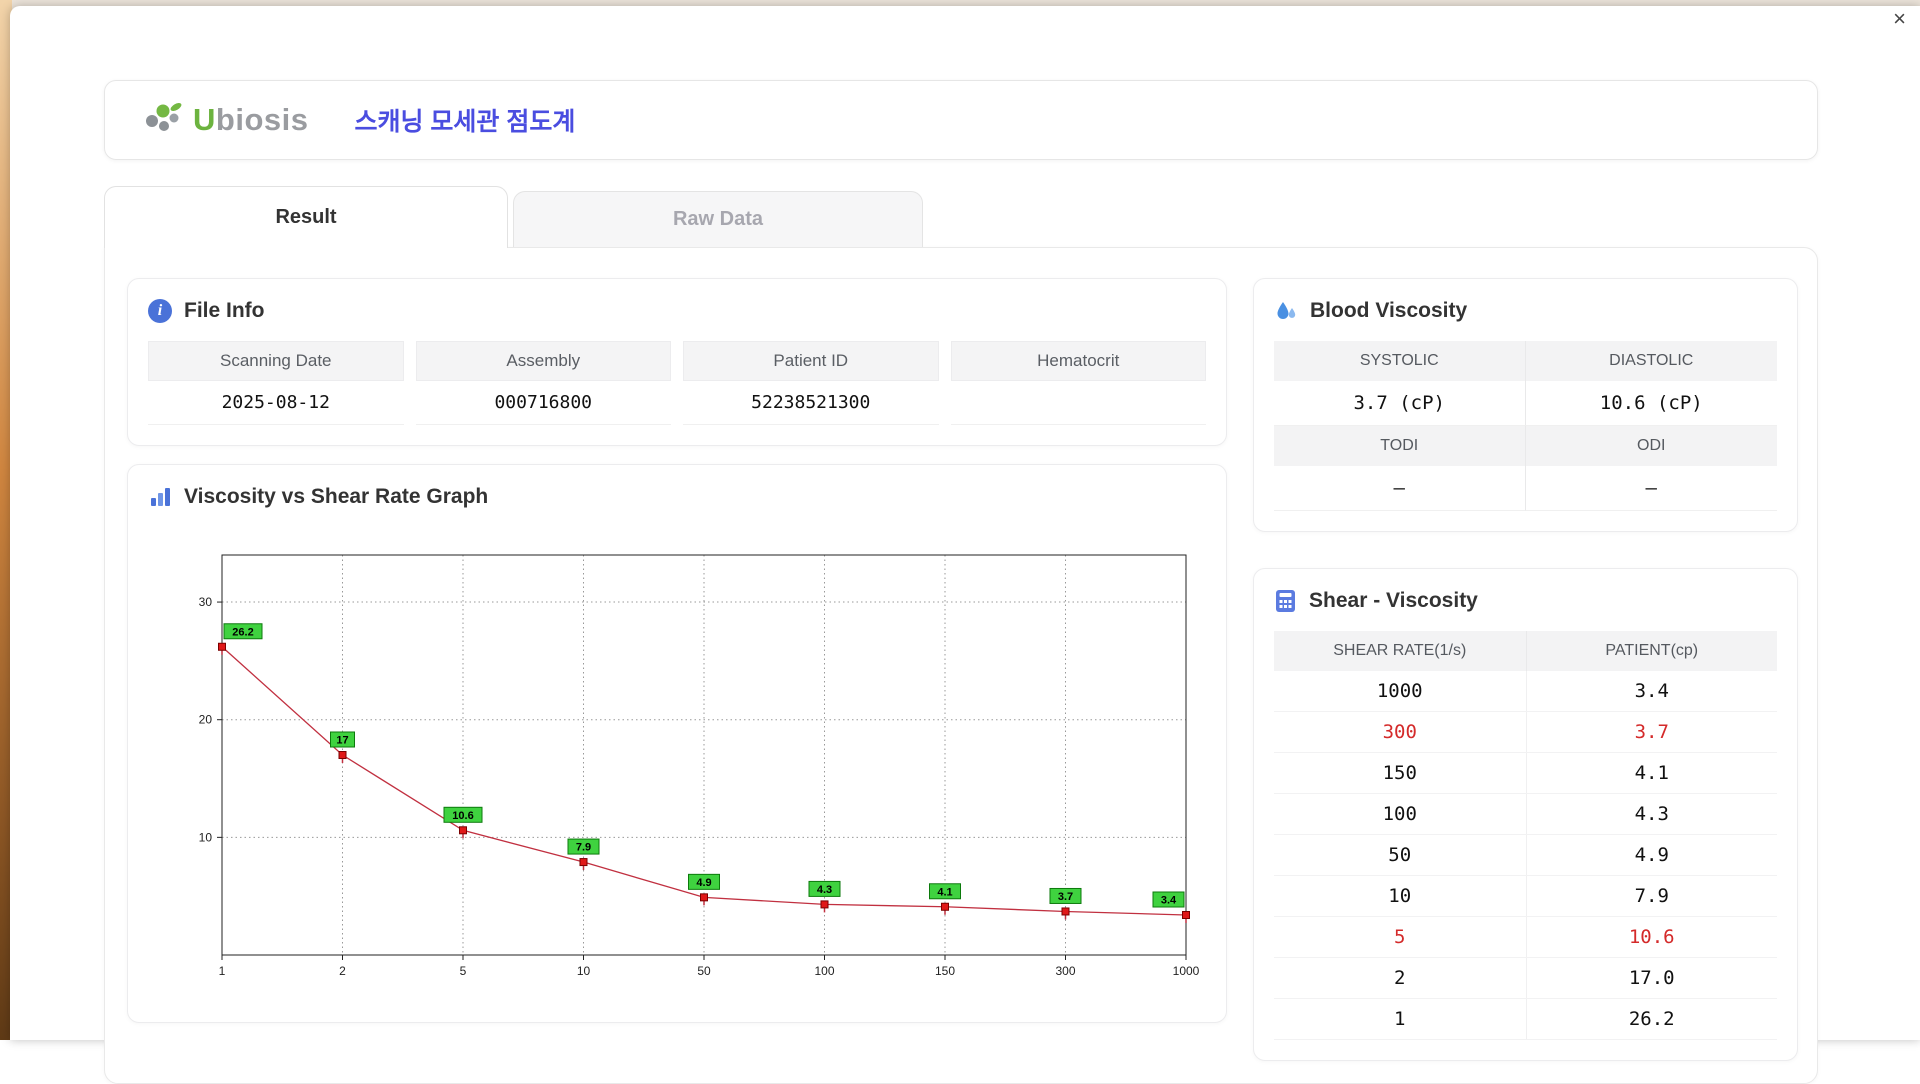 Image resolution: width=1920 pixels, height=1084 pixels. Describe the element at coordinates (1652, 651) in the screenshot. I see `patient-column-header: PATIENT(cp)` at that location.